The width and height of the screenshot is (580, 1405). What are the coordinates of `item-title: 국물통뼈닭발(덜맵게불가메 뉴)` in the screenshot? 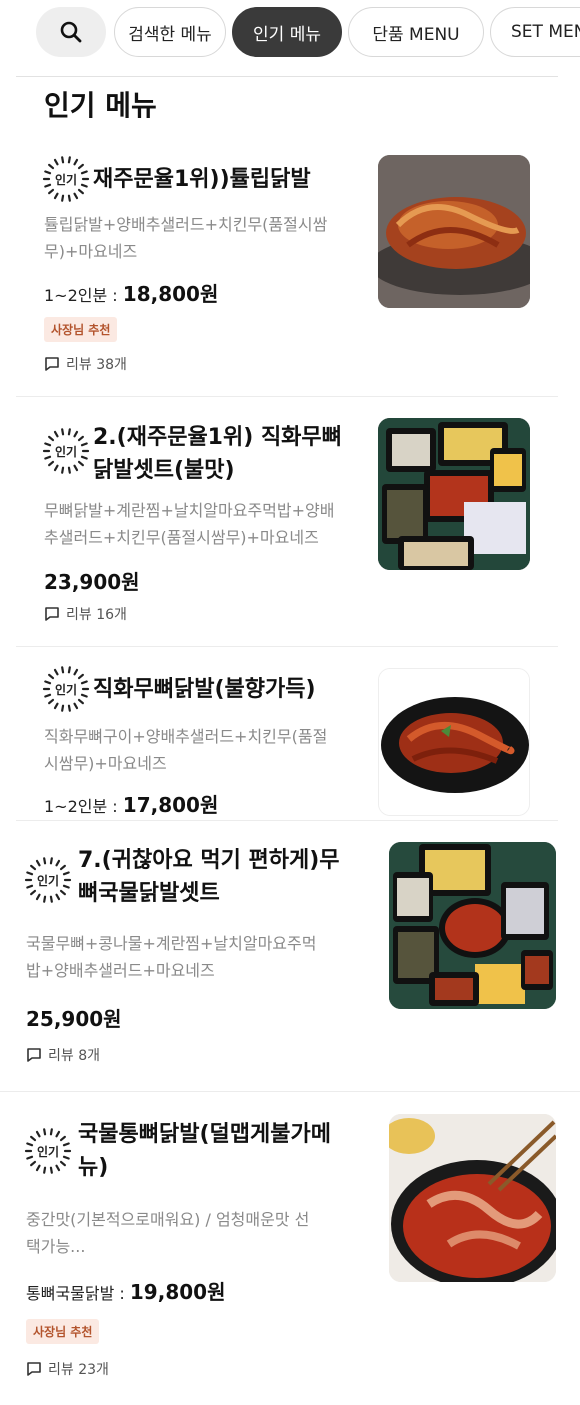 It's located at (204, 1151).